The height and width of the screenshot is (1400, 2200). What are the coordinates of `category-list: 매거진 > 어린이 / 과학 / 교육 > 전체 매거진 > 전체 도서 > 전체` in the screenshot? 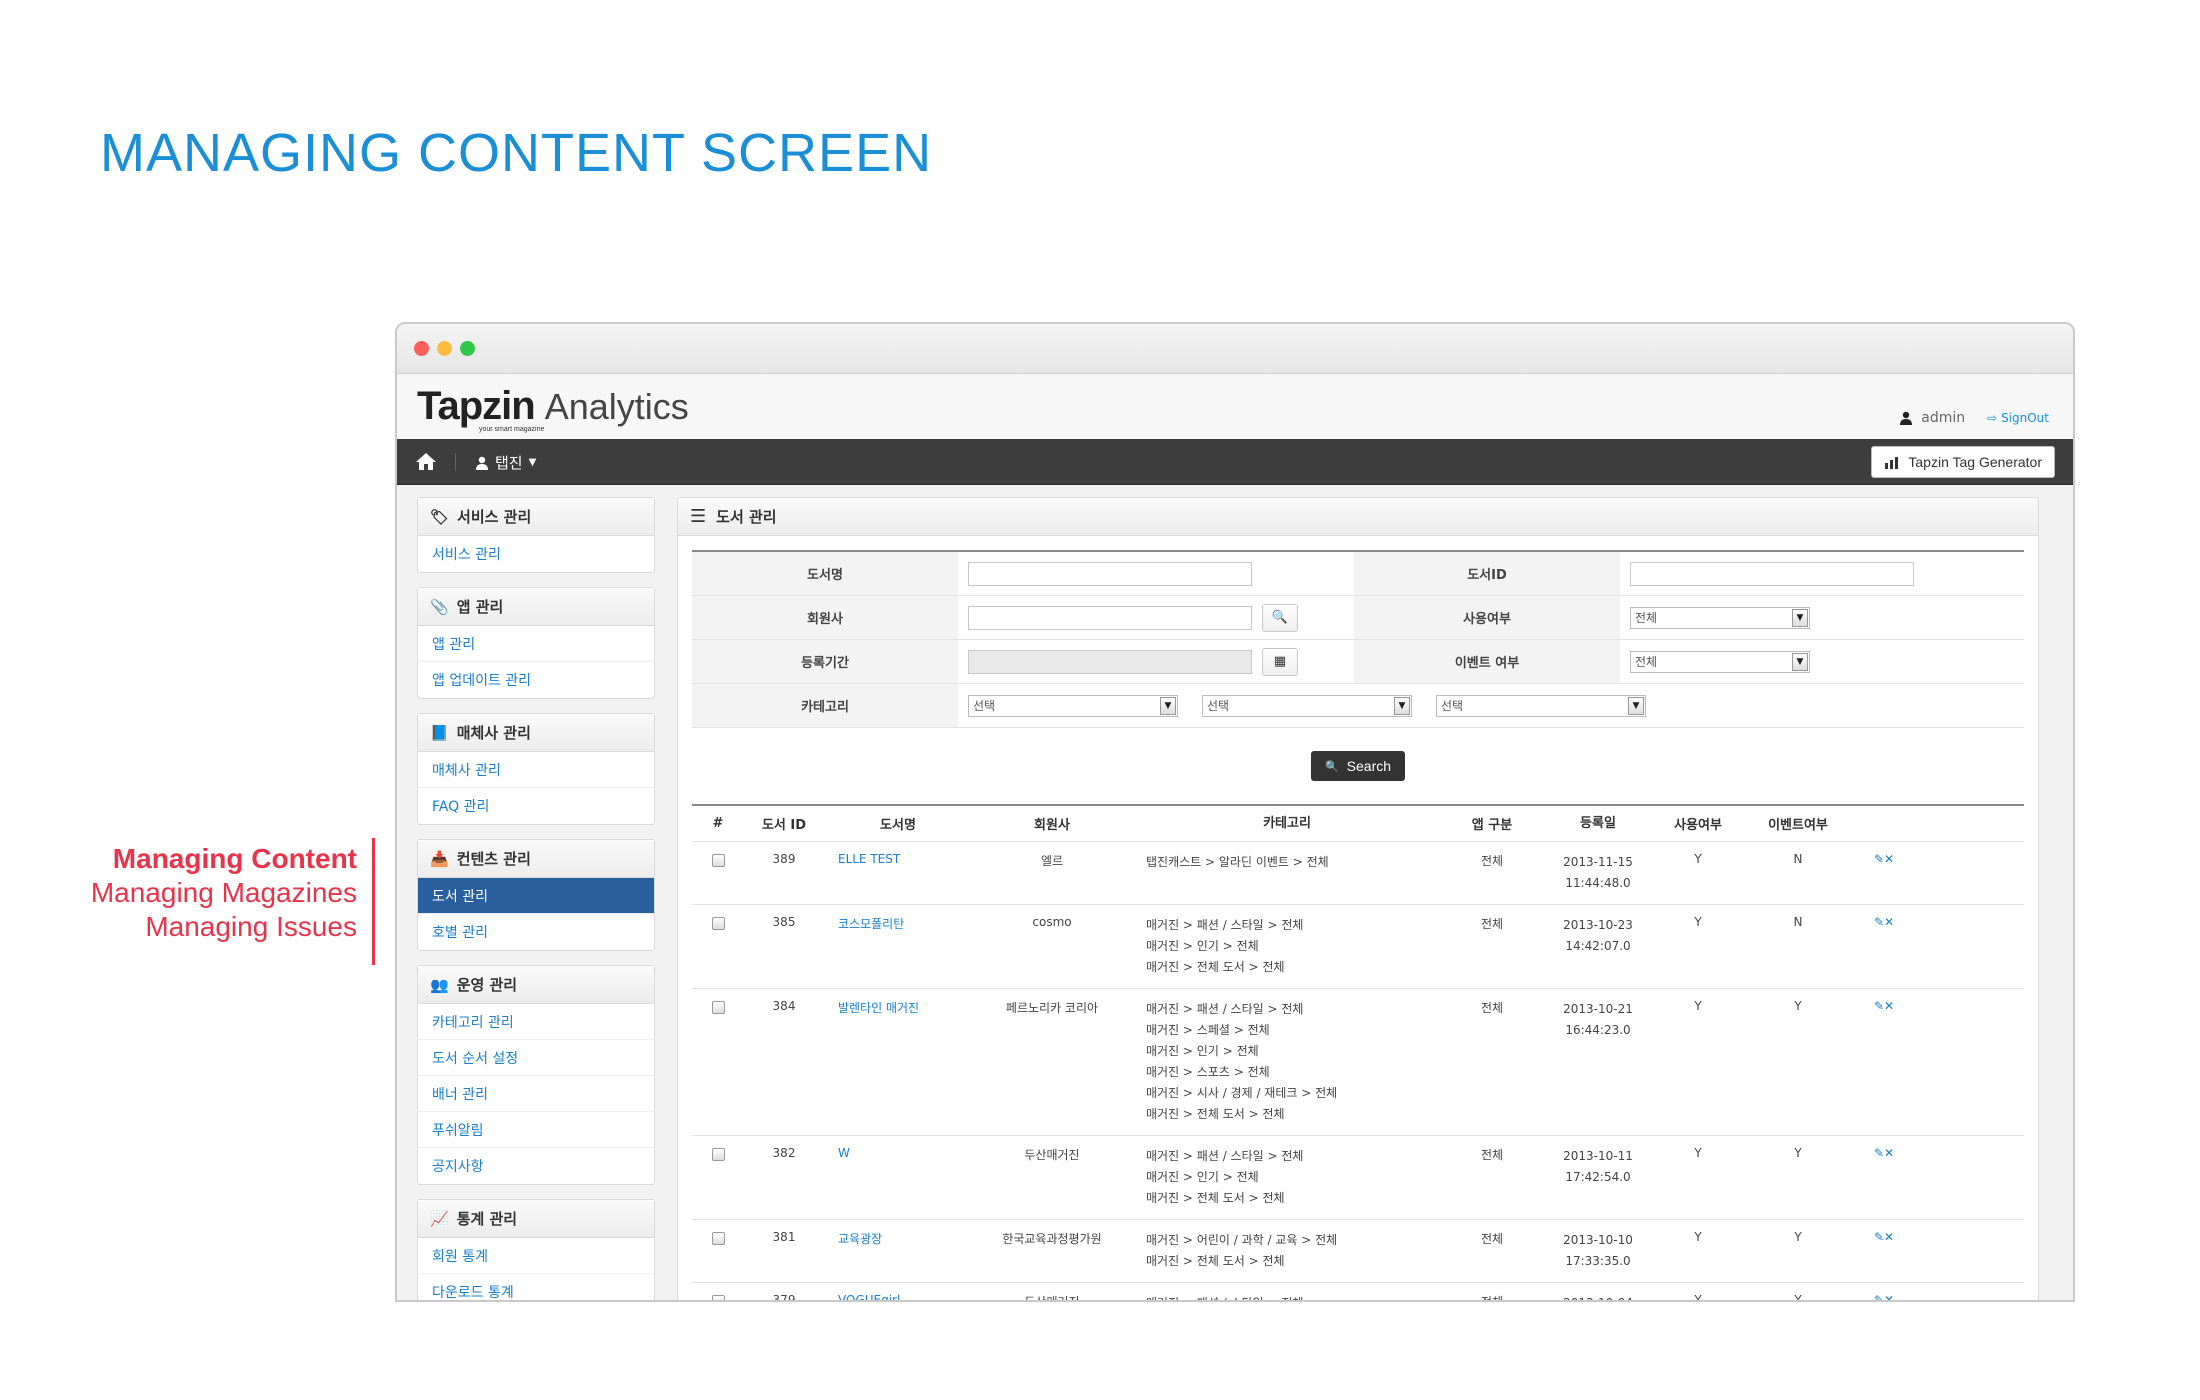 It's located at (1287, 1251).